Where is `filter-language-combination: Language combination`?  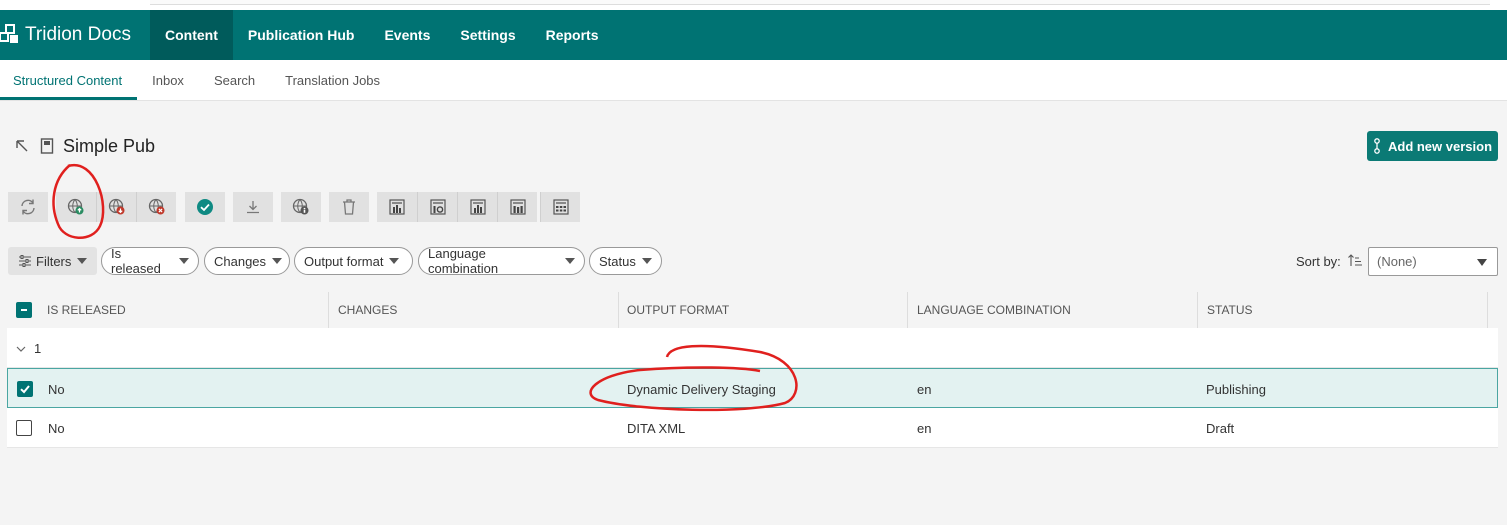 filter-language-combination: Language combination is located at coordinates (501, 261).